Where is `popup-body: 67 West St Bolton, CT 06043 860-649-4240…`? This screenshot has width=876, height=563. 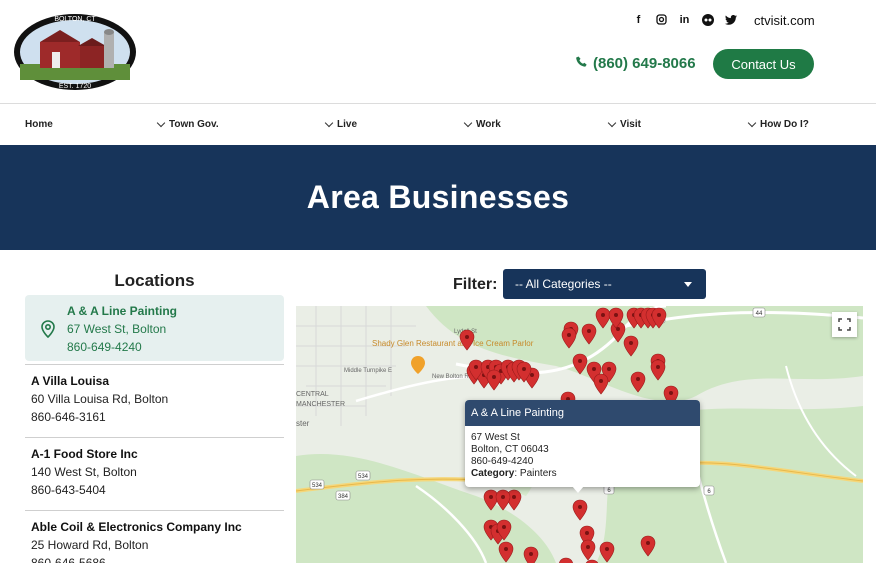 popup-body: 67 West St Bolton, CT 06043 860-649-4240… is located at coordinates (582, 456).